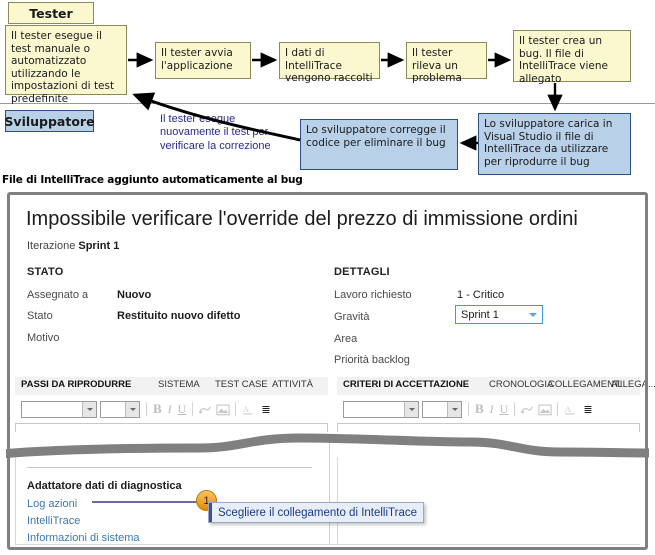  I want to click on right-rich-text-editor: B I U A ≣, so click(488, 413).